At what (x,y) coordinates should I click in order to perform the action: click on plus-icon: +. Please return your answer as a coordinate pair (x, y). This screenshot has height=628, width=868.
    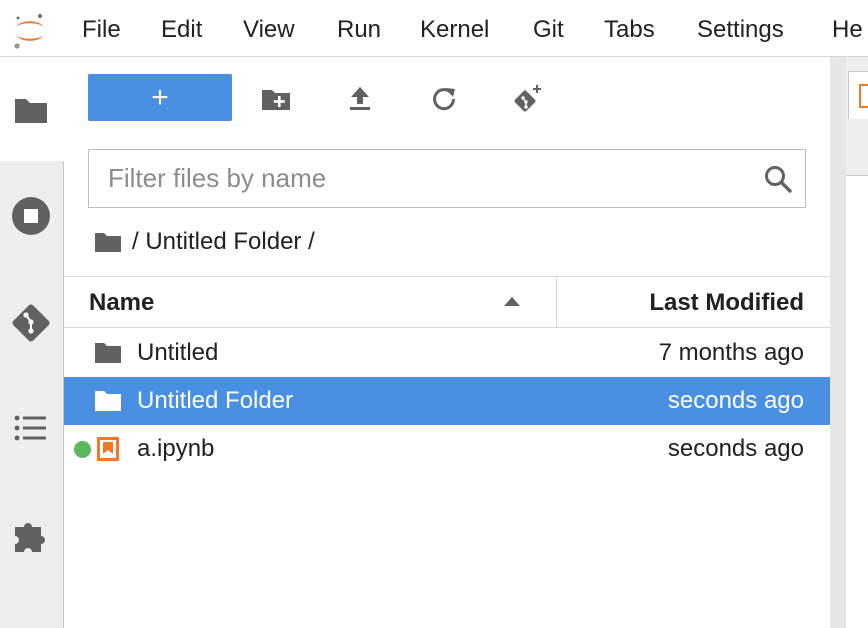
    Looking at the image, I should click on (160, 97).